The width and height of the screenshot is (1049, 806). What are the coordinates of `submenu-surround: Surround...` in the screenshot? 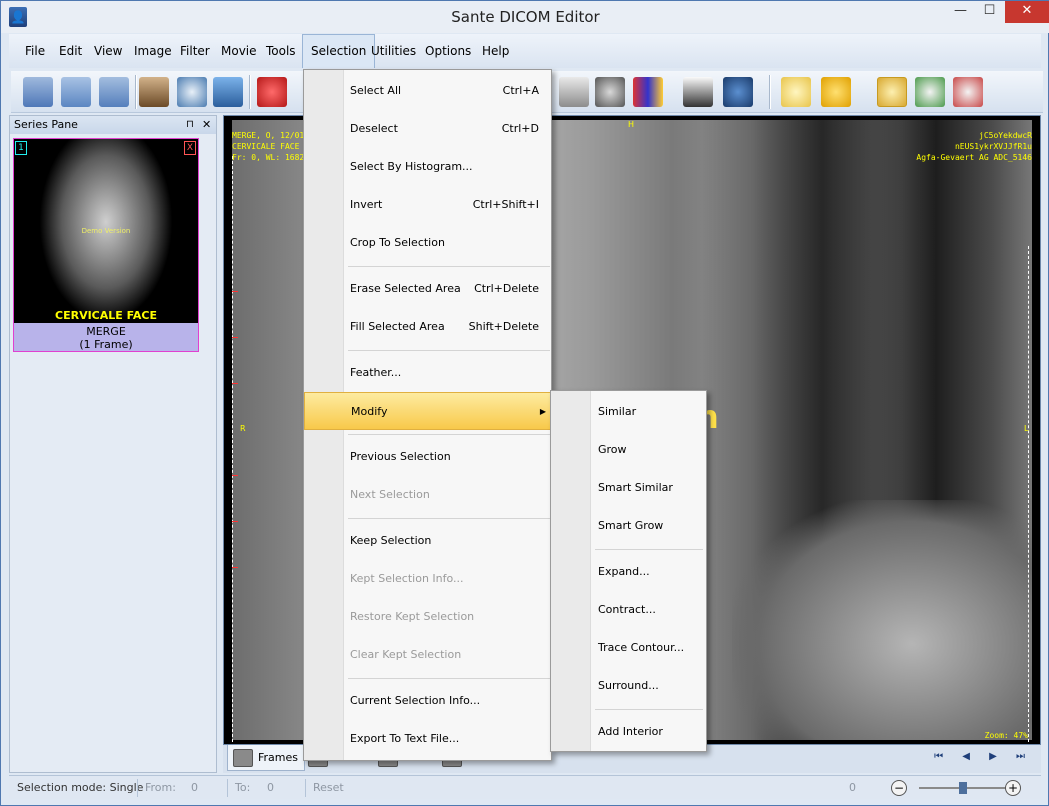 It's located at (628, 686).